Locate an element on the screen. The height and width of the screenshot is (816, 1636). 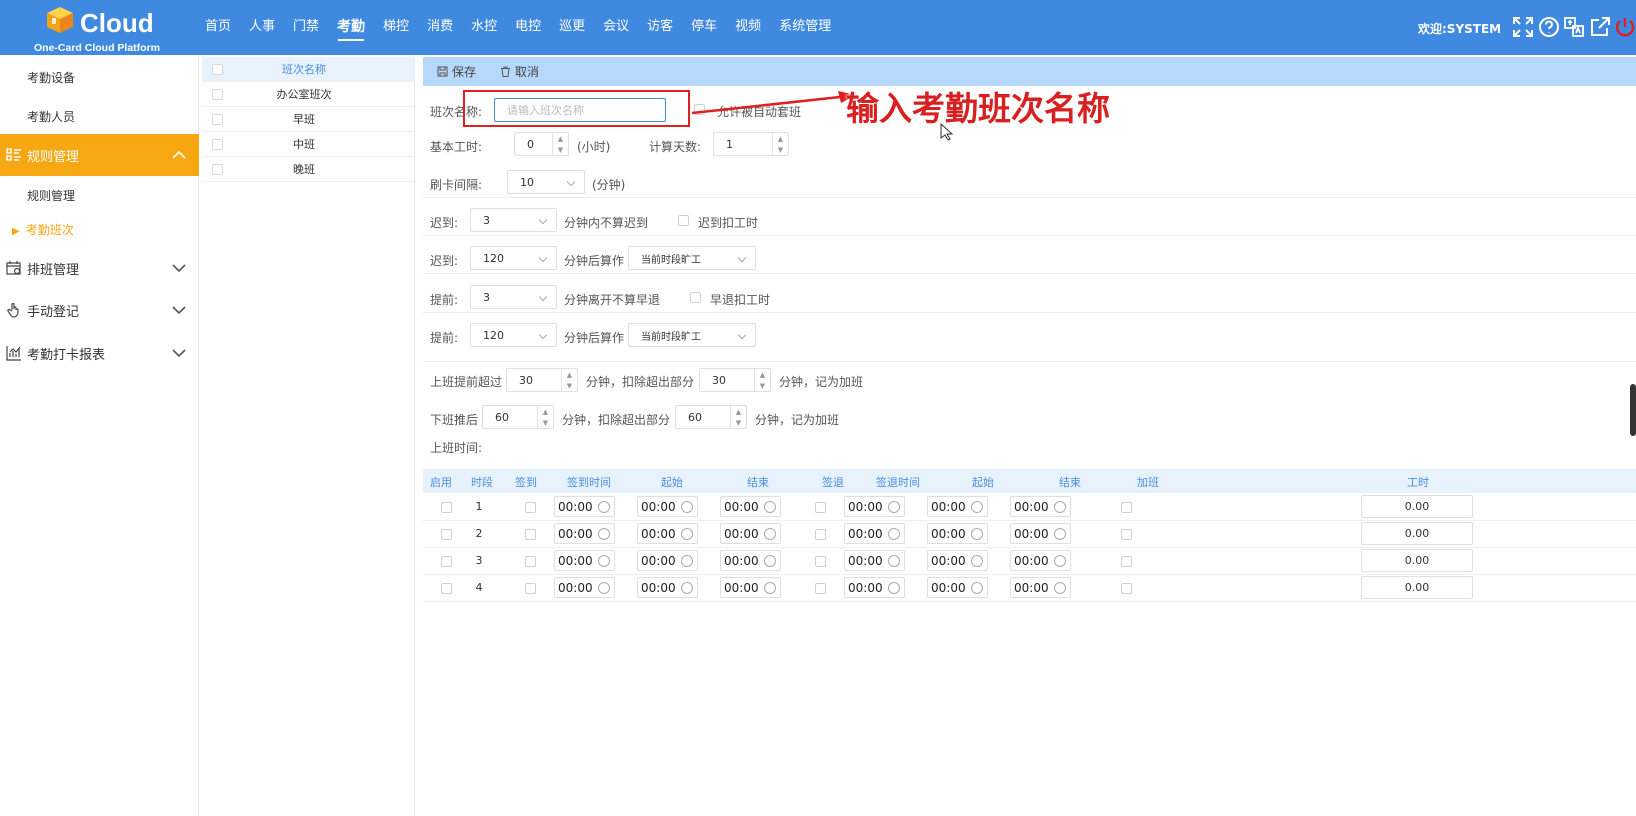
nav-item: 考勤 is located at coordinates (351, 27).